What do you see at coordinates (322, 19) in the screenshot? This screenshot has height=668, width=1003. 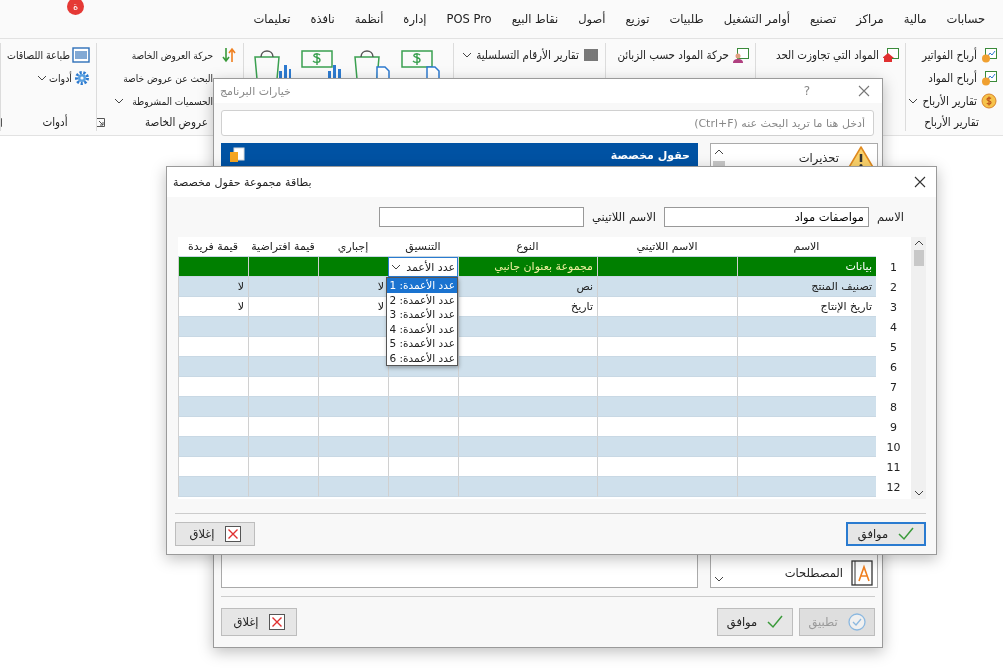 I see `menu-item: نافذة` at bounding box center [322, 19].